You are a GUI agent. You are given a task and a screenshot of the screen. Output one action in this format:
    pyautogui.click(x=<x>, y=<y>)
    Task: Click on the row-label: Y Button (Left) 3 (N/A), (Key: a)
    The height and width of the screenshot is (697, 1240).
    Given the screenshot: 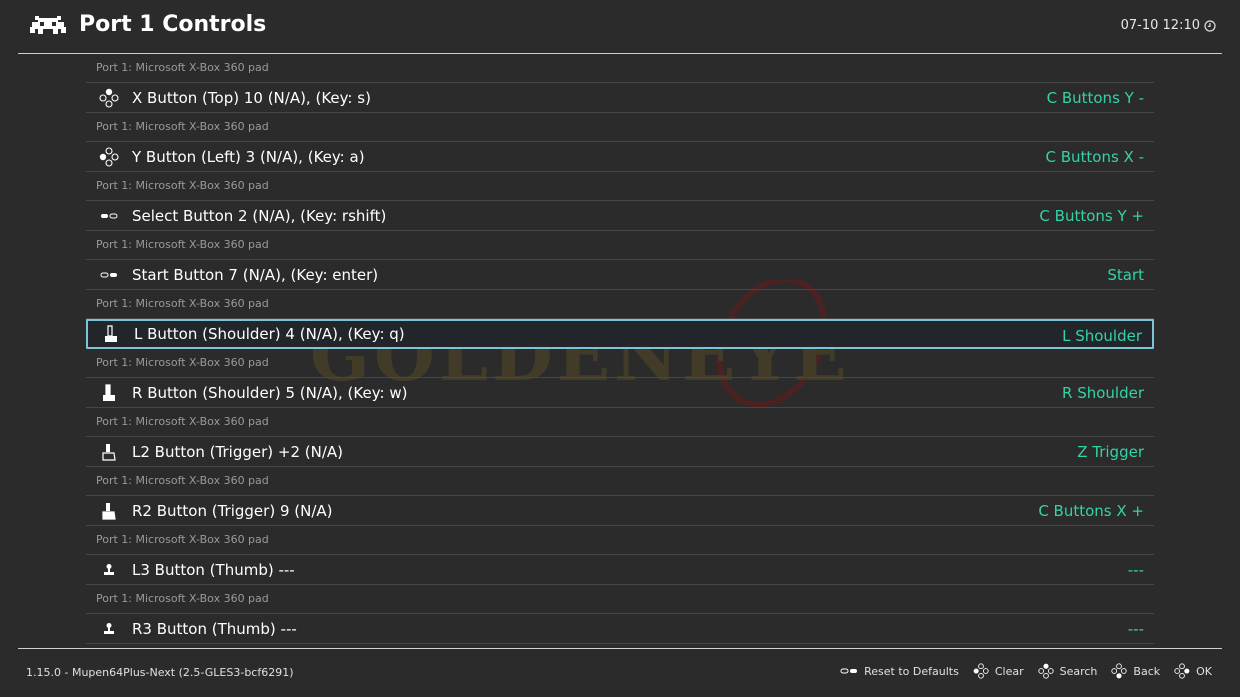 What is the action you would take?
    pyautogui.click(x=248, y=156)
    